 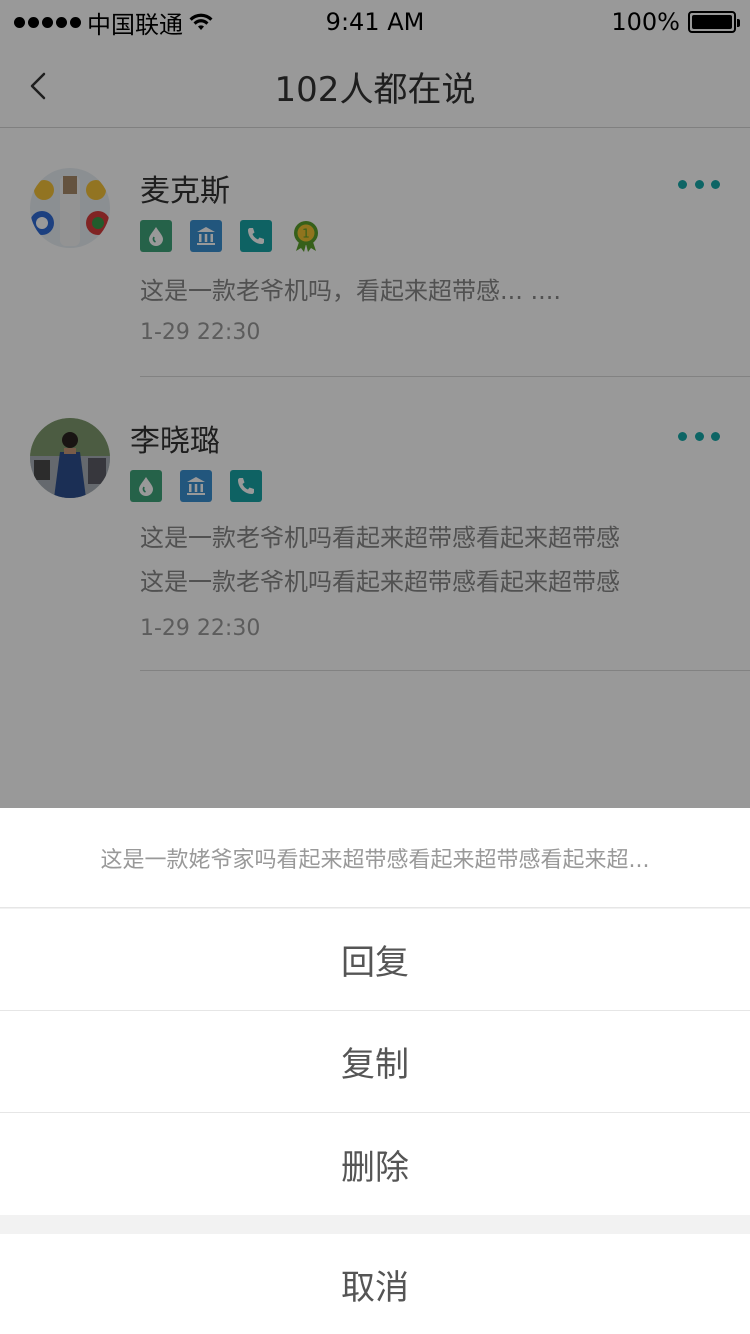 I want to click on copy-button: 复制, so click(x=375, y=1062).